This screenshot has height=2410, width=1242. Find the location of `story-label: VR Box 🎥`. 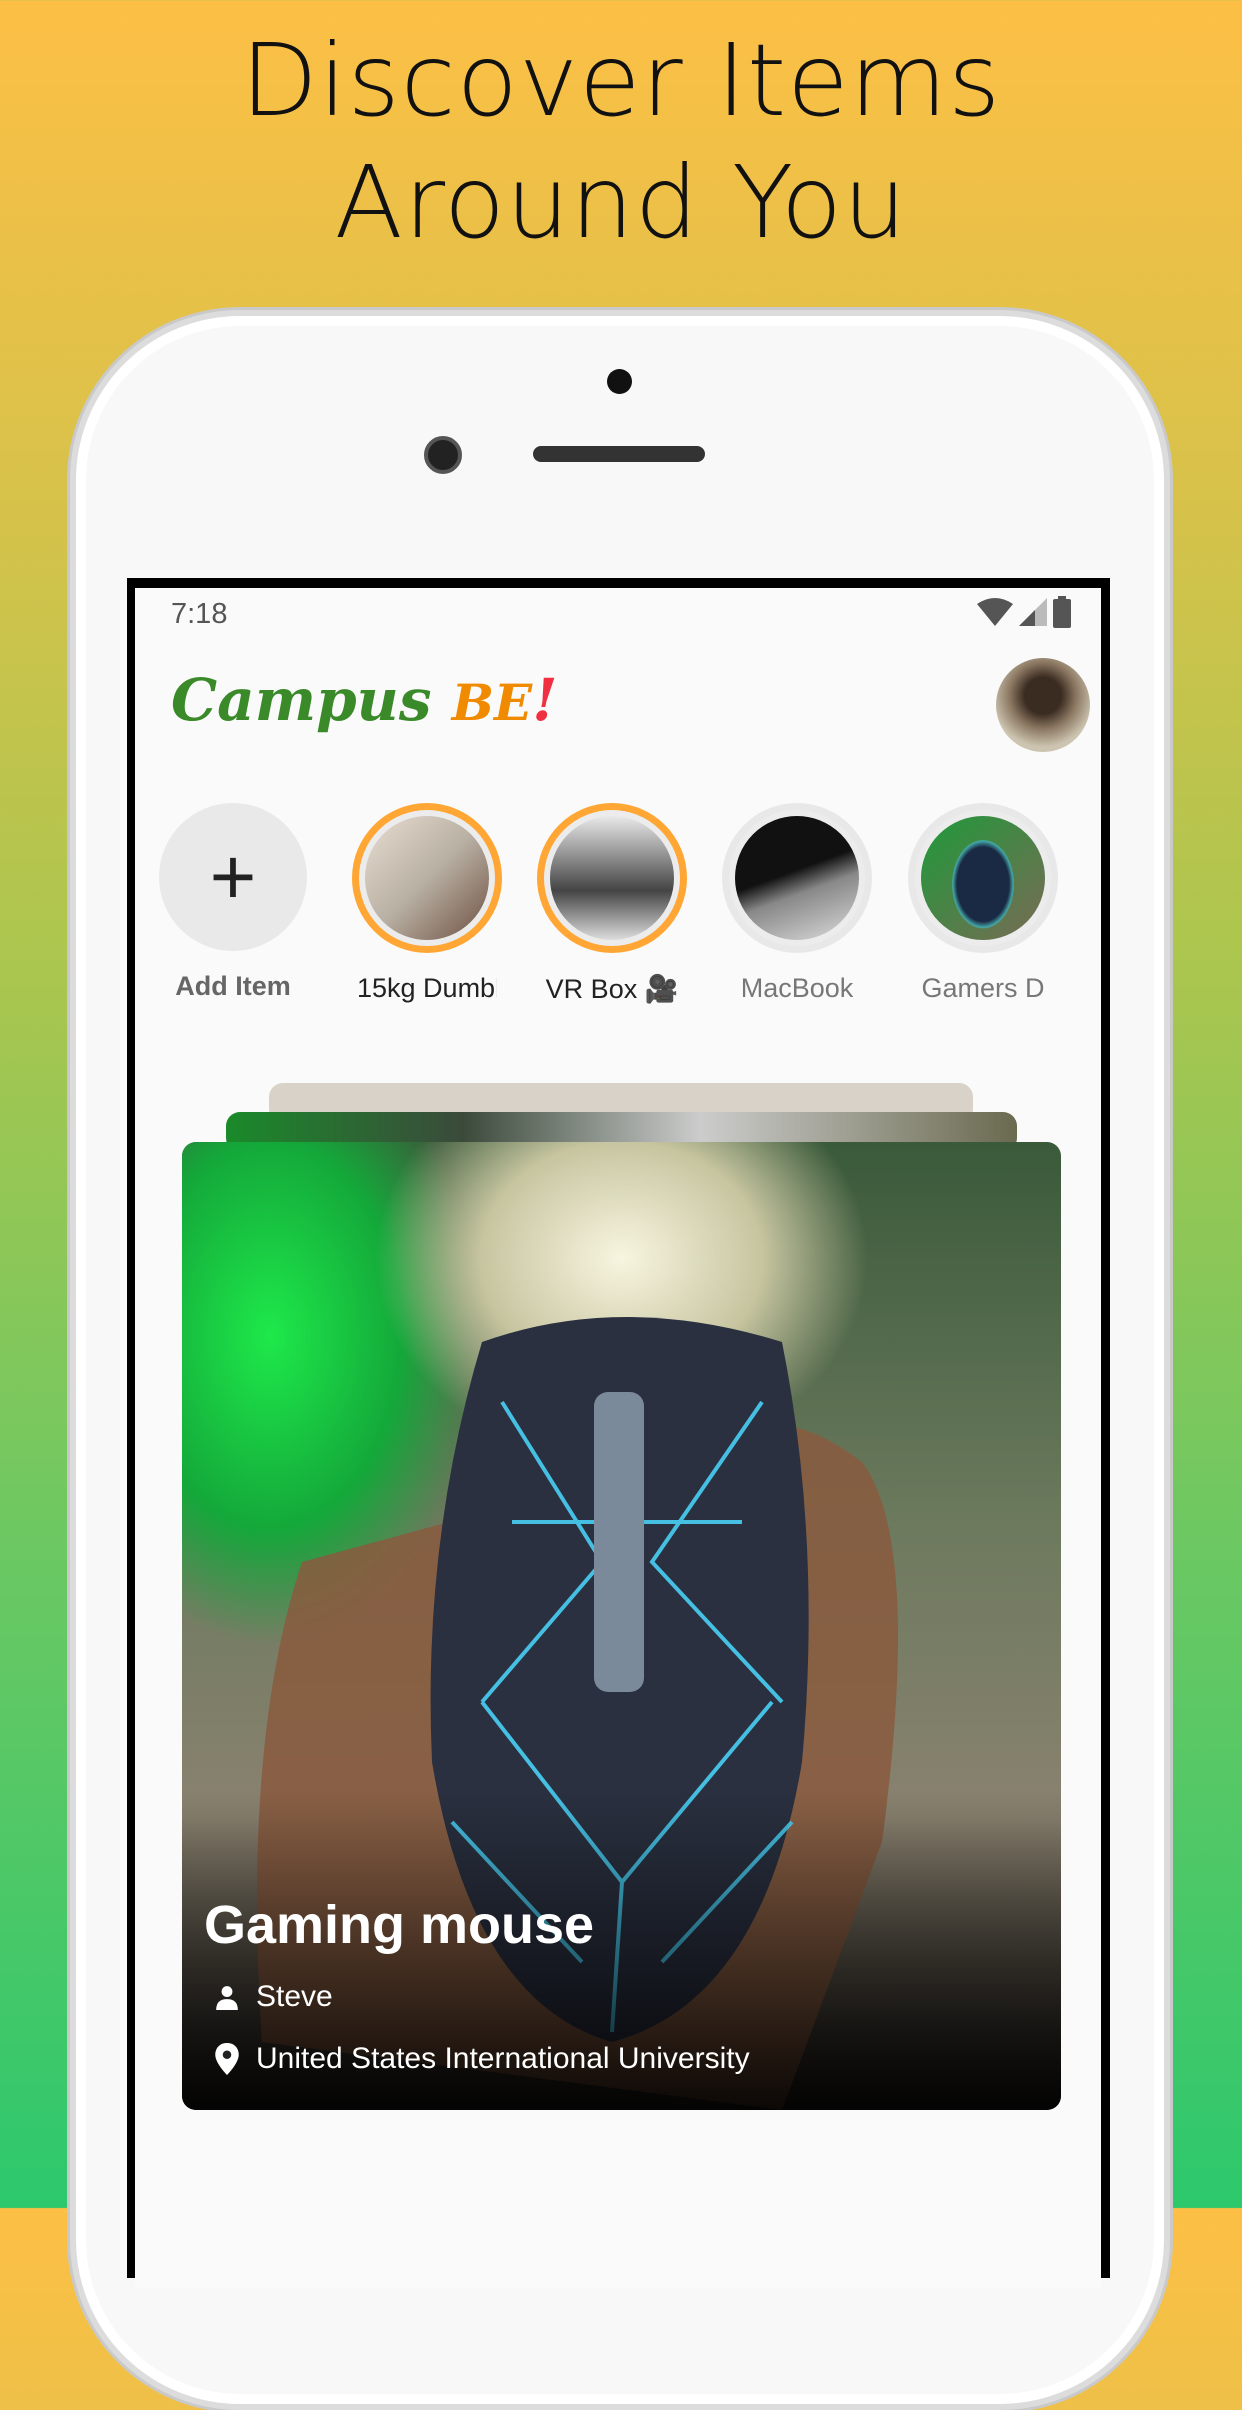

story-label: VR Box 🎥 is located at coordinates (612, 989).